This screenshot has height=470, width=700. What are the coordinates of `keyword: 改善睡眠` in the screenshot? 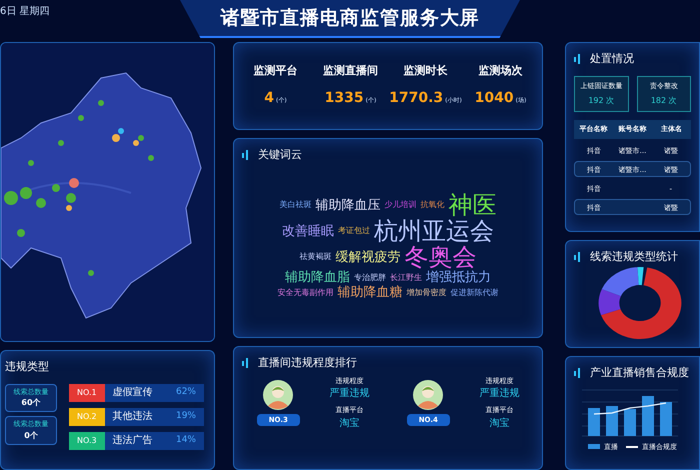 It's located at (308, 231).